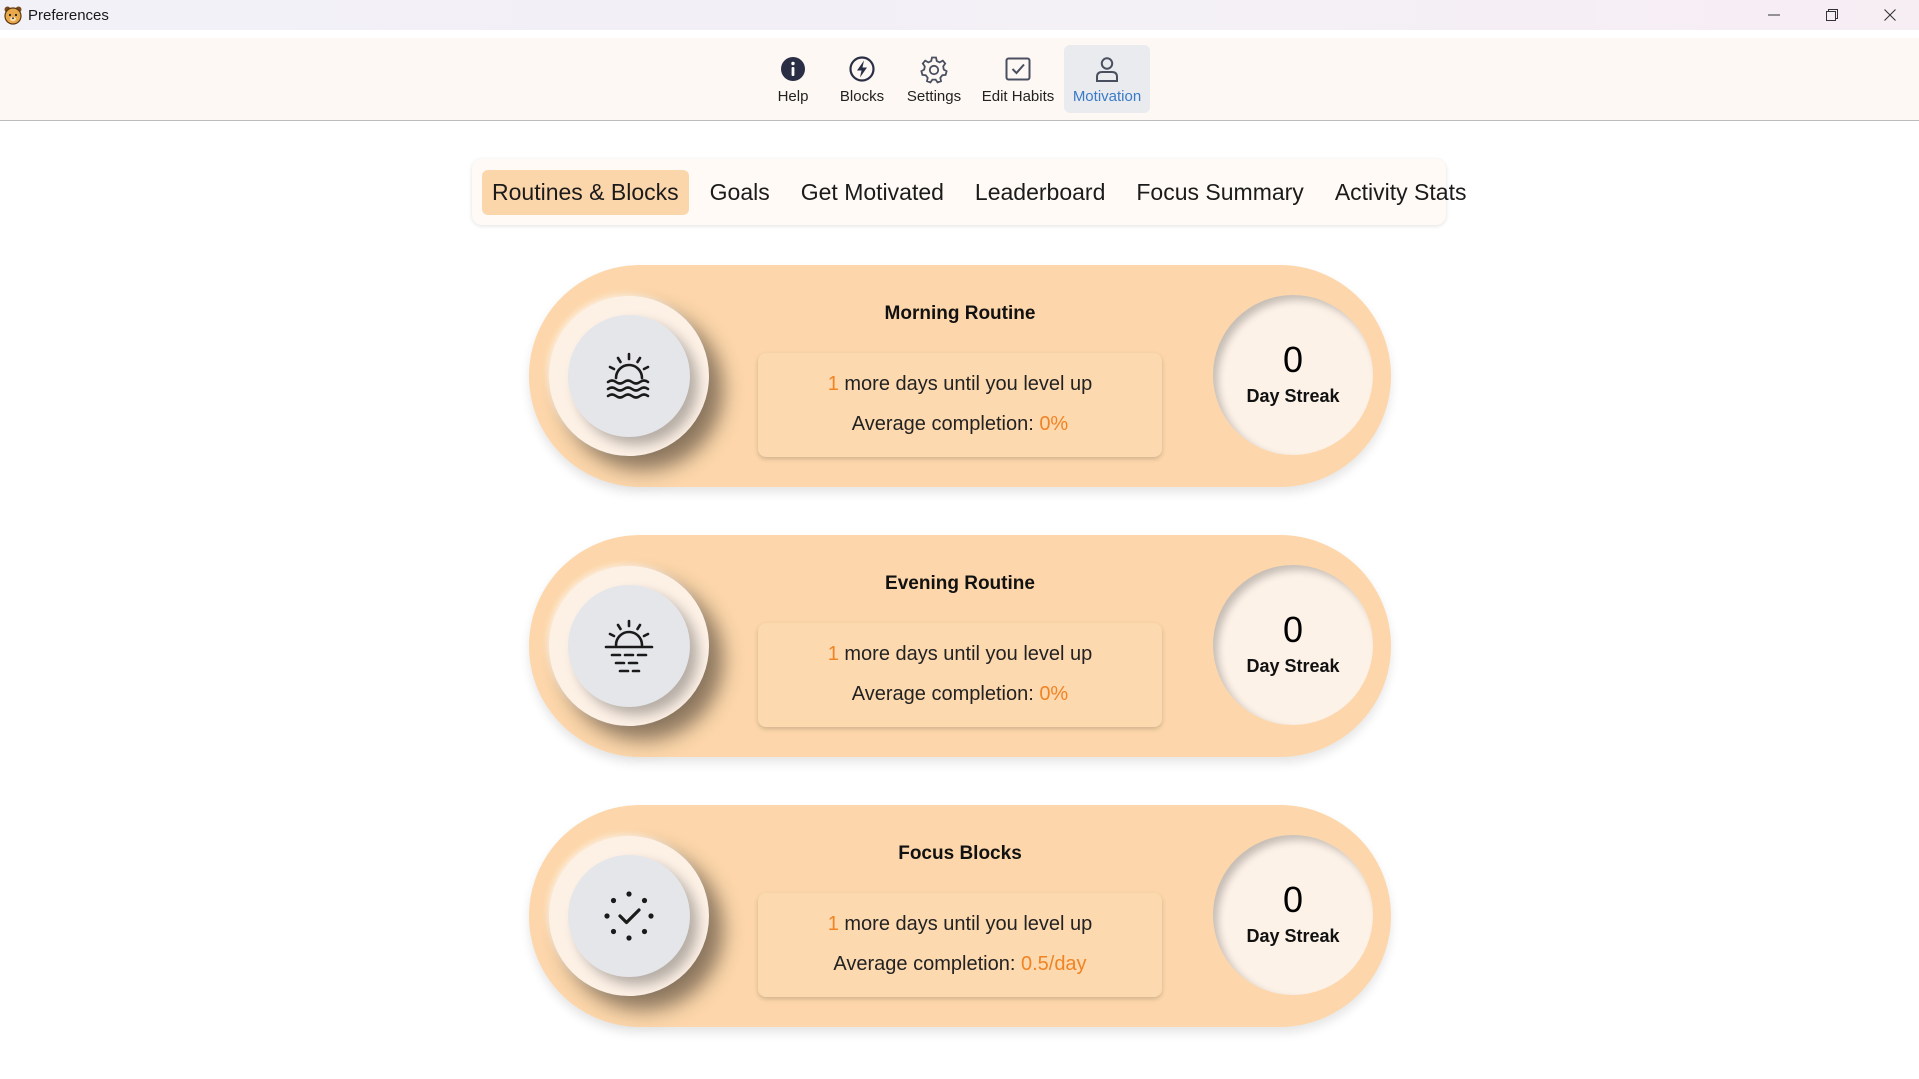  Describe the element at coordinates (1107, 96) in the screenshot. I see `toolbar-motivation-label: Motivation` at that location.